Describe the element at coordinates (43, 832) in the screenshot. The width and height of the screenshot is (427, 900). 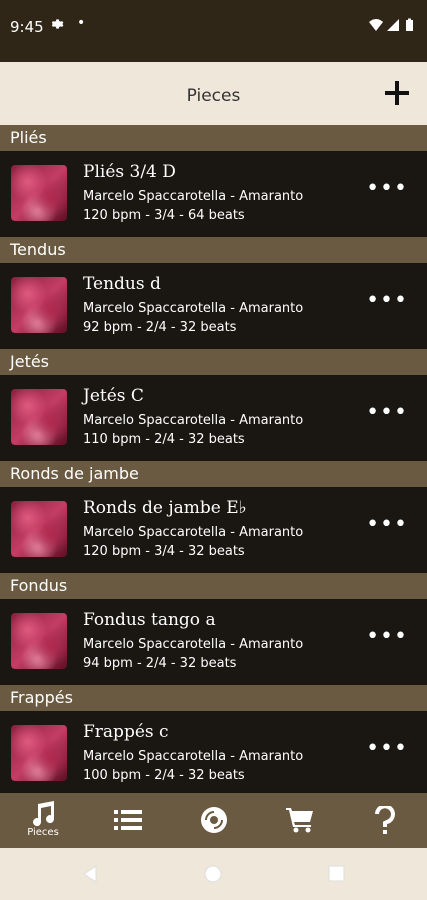
I see `nav-label-pieces: Pieces` at that location.